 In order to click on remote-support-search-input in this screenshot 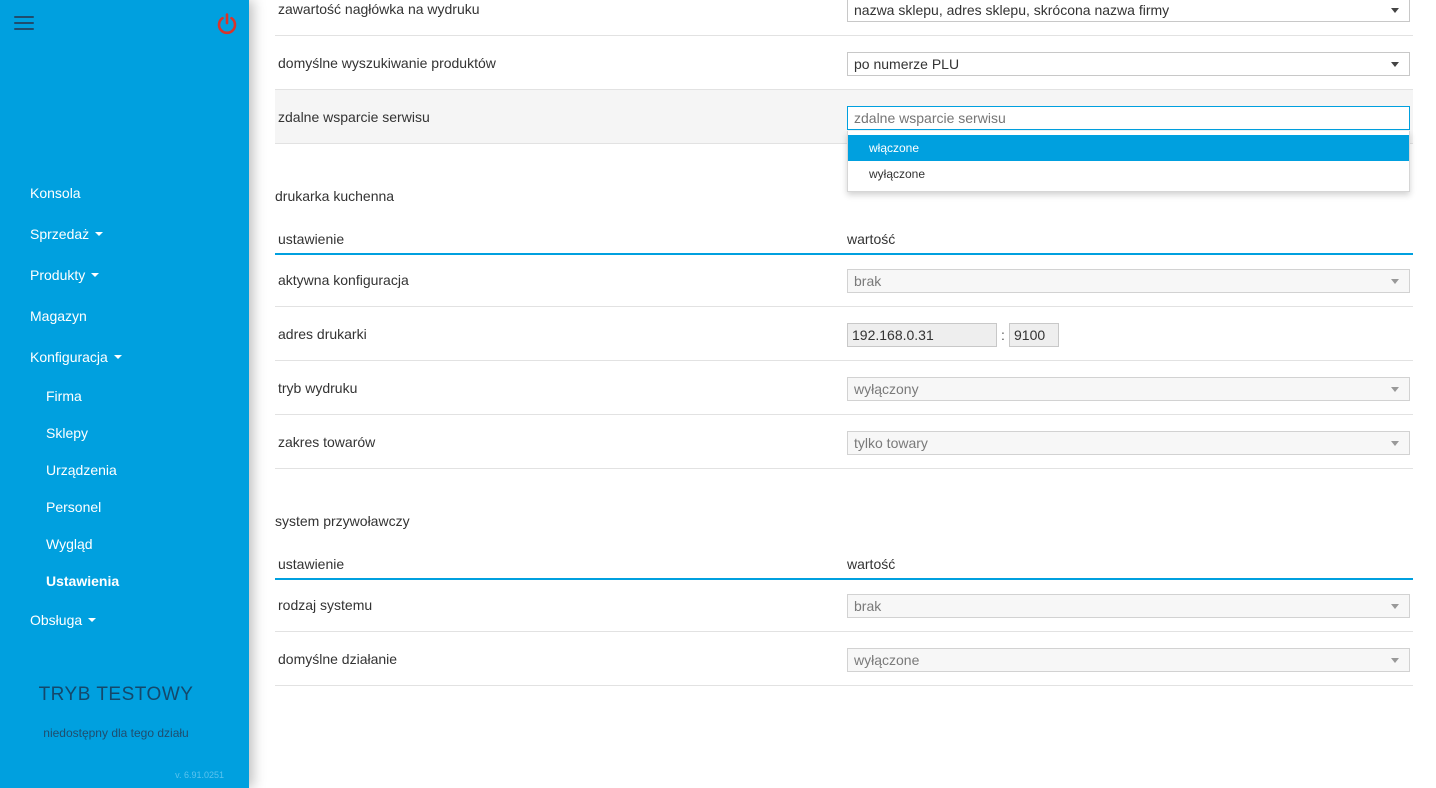, I will do `click(1128, 118)`.